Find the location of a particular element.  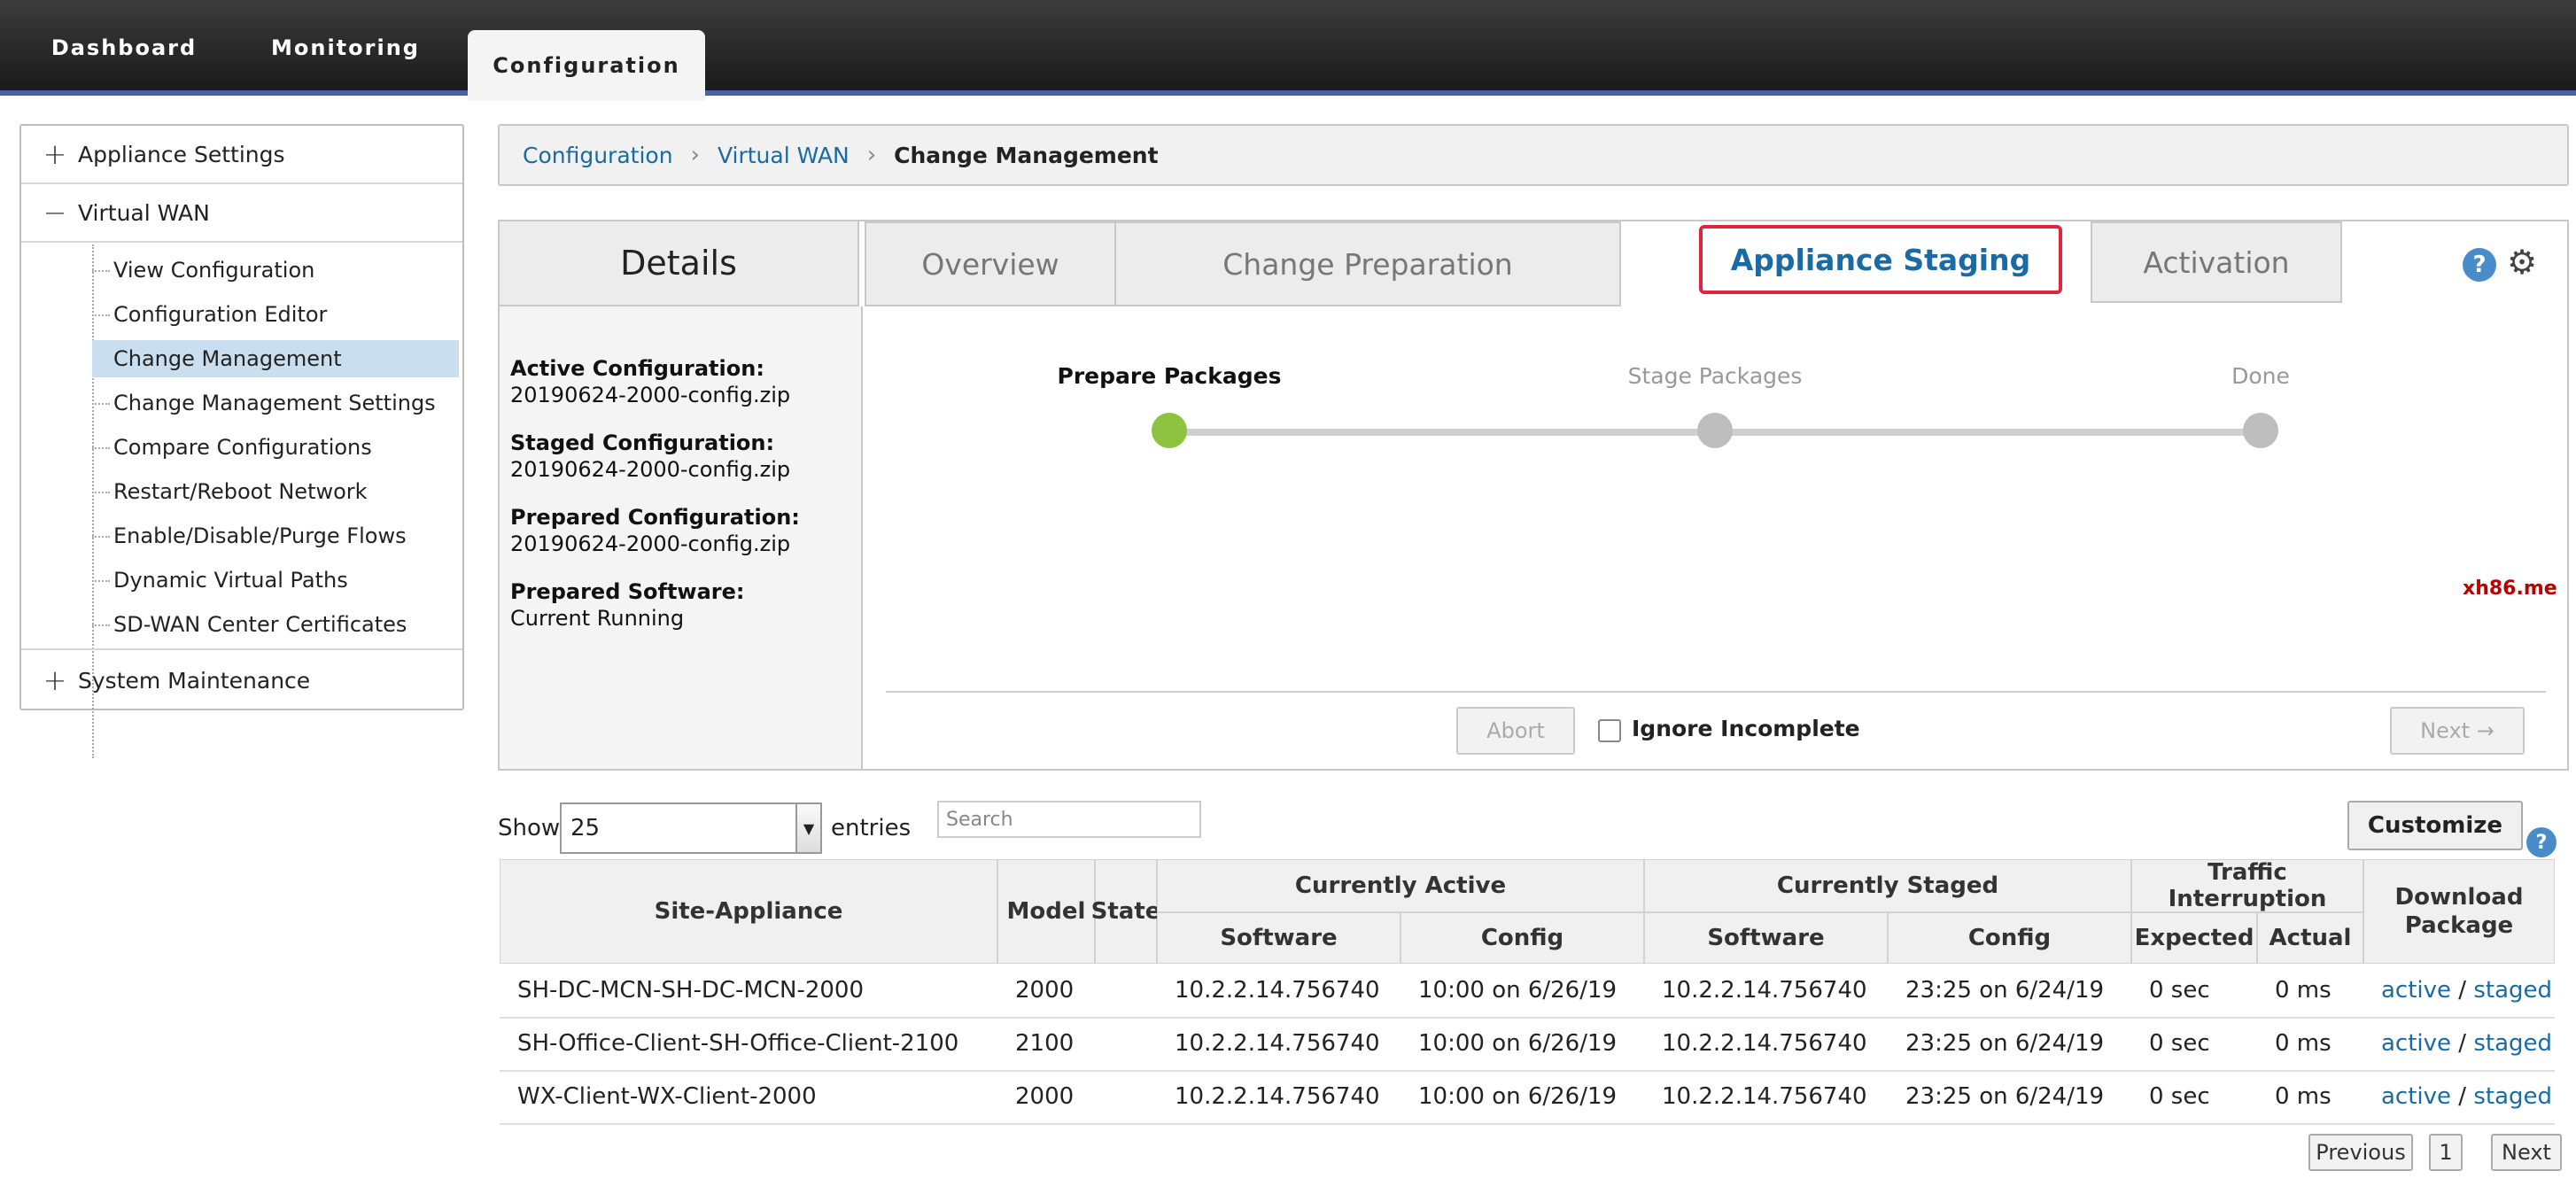

sidebar-item-compare-configurations: Compare Configurations is located at coordinates (285, 447).